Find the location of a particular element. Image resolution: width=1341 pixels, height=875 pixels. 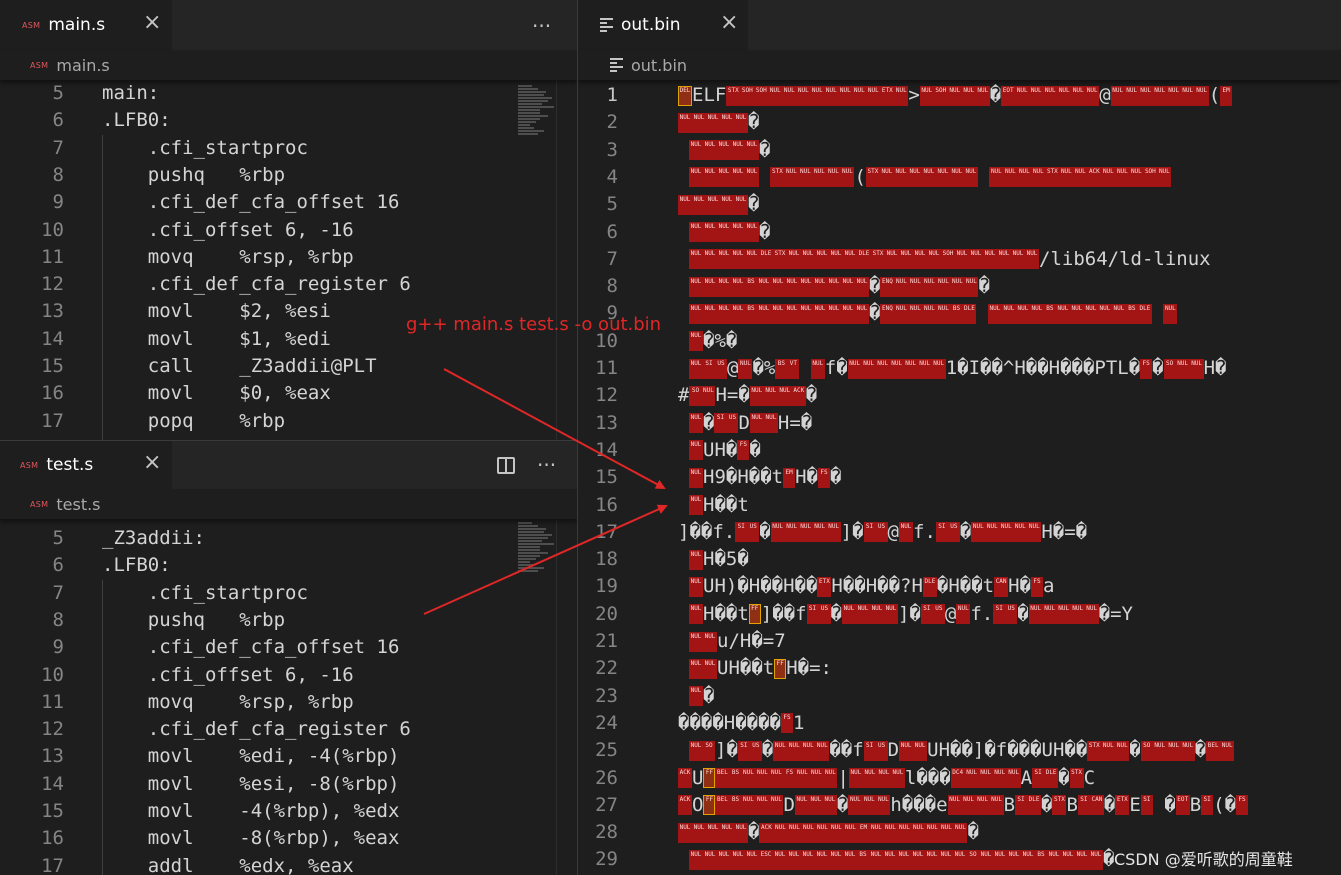

code-line: 15 NUL H9�H��t EM H� FS � is located at coordinates (959, 477).